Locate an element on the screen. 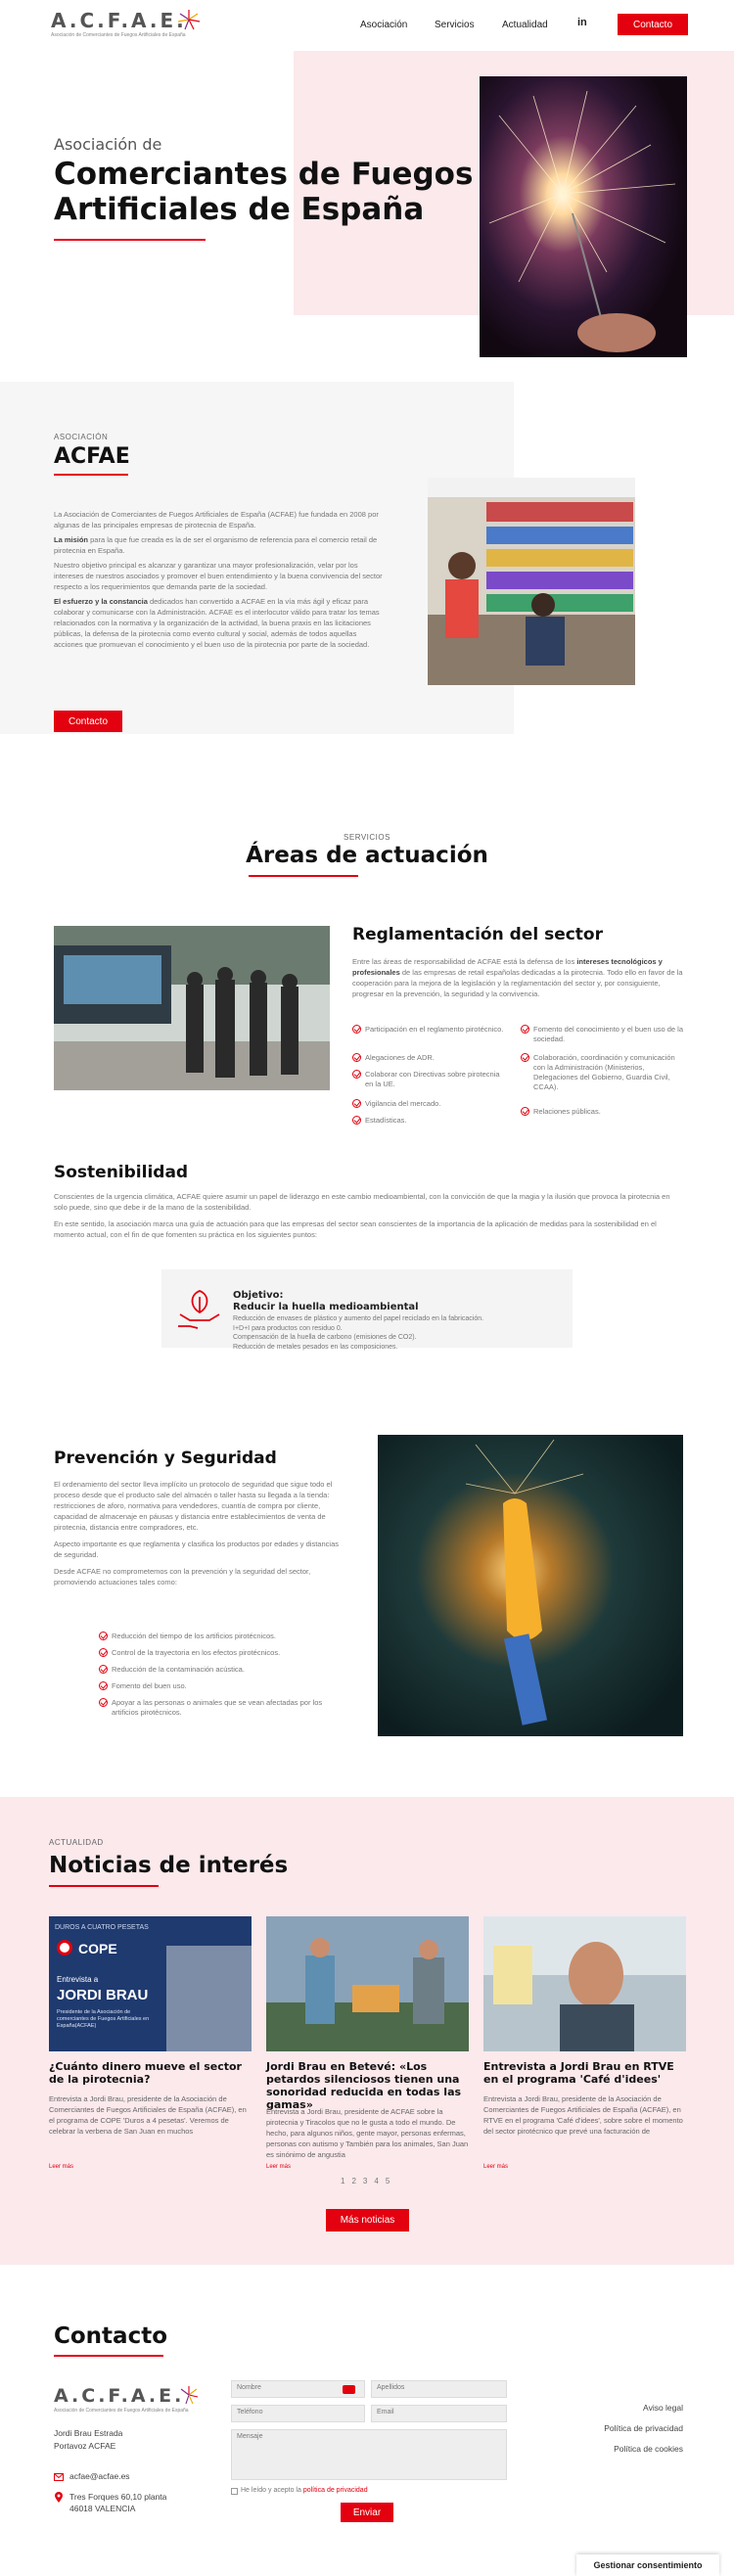 The image size is (734, 2576). contact-person: Jordi Brau Estrada Portavoz ACFAE is located at coordinates (88, 2440).